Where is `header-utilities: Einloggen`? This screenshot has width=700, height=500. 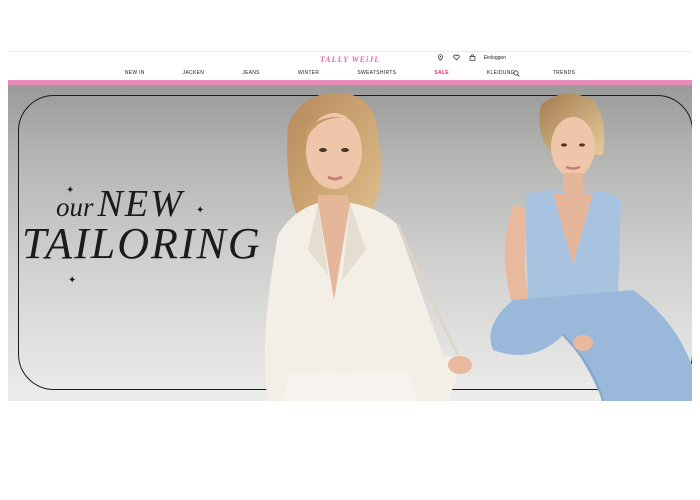 header-utilities: Einloggen is located at coordinates (471, 57).